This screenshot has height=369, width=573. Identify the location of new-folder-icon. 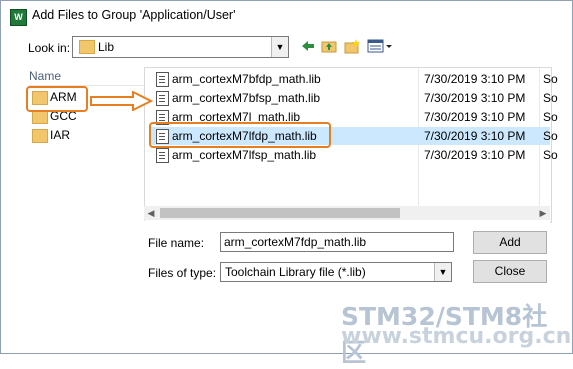
(352, 46).